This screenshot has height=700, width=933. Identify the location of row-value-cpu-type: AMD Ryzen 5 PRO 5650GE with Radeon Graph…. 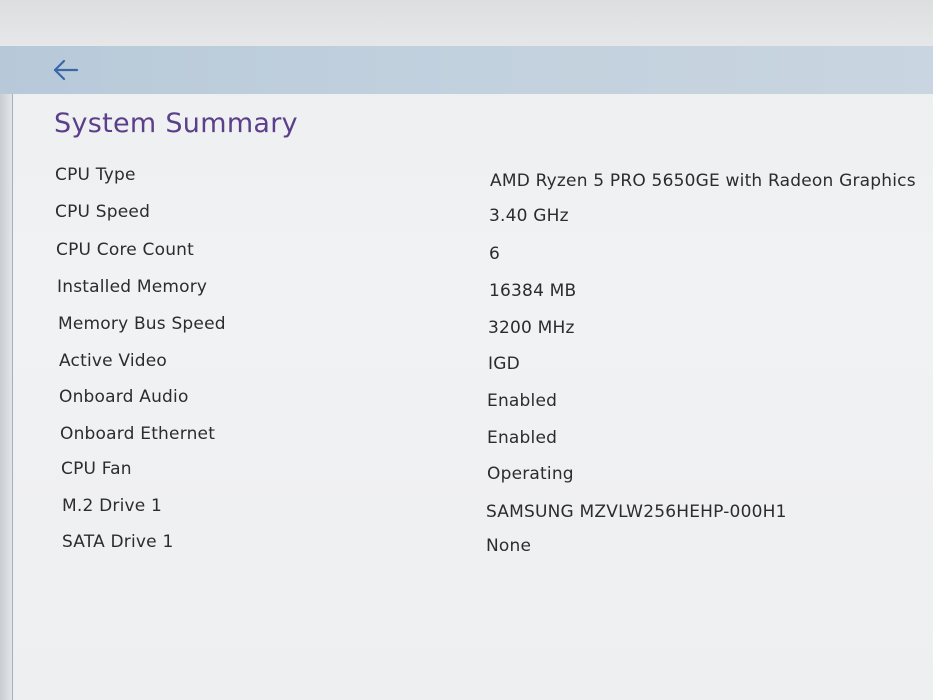
(703, 181).